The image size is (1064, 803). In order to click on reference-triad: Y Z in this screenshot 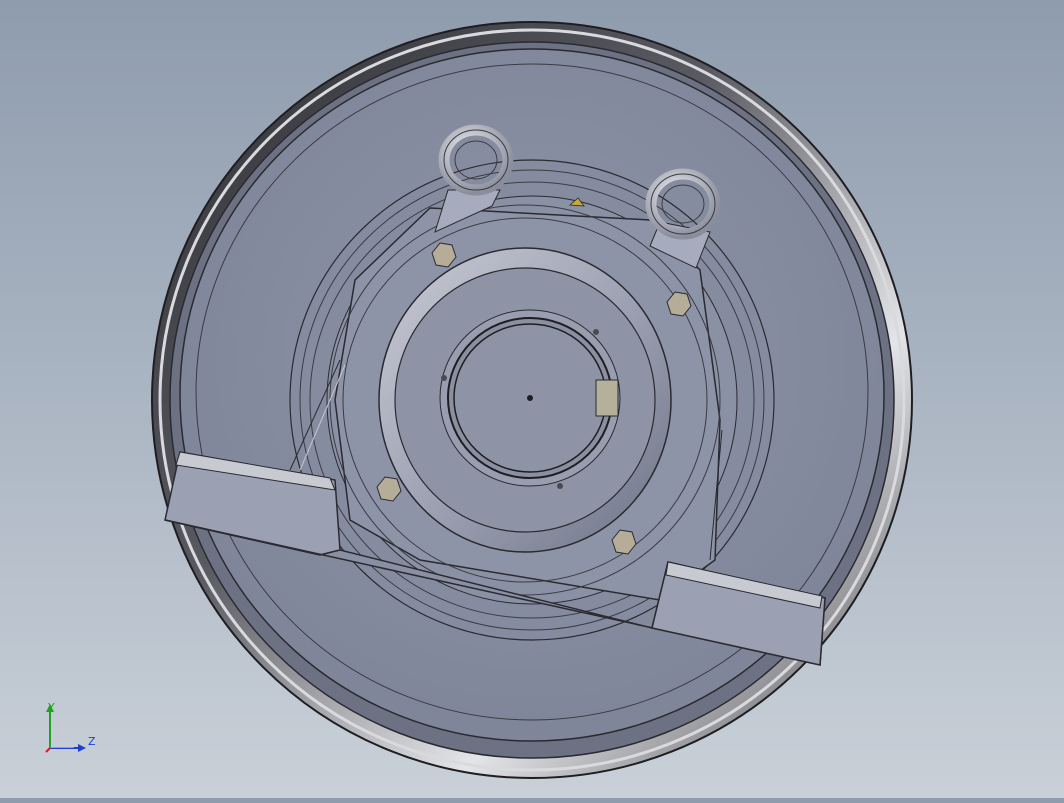, I will do `click(70, 730)`.